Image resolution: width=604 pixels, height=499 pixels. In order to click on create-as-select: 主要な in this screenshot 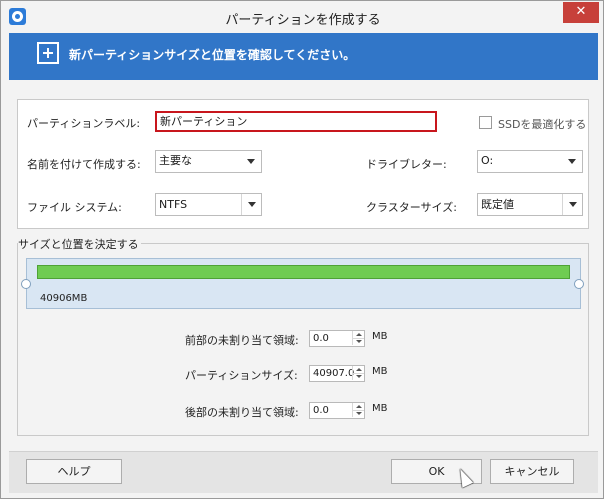, I will do `click(208, 161)`.